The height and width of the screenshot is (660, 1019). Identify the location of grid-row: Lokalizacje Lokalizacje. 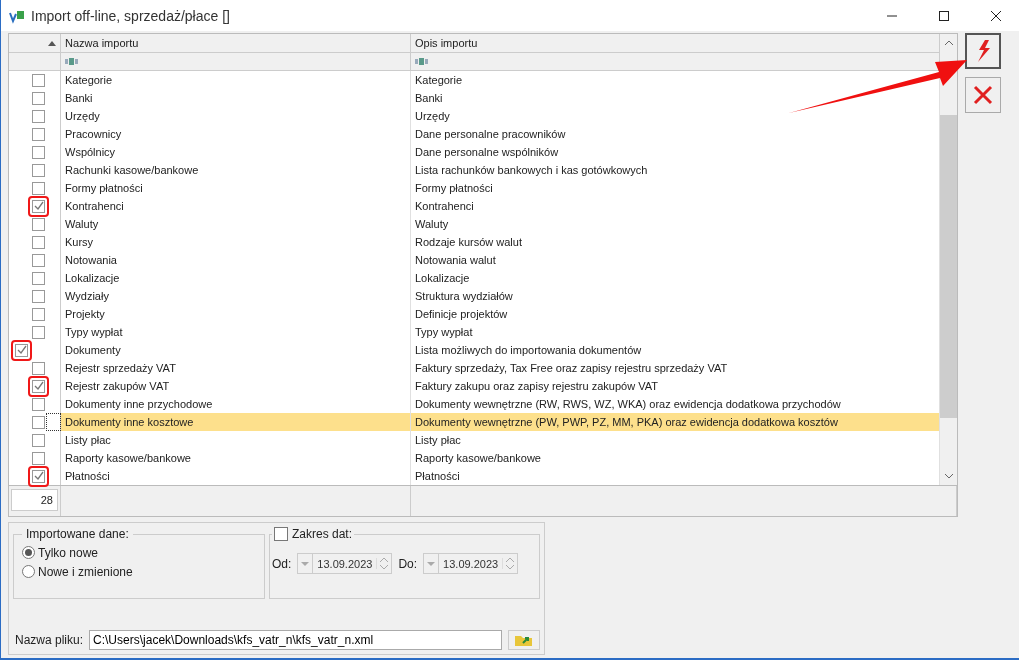
(474, 278).